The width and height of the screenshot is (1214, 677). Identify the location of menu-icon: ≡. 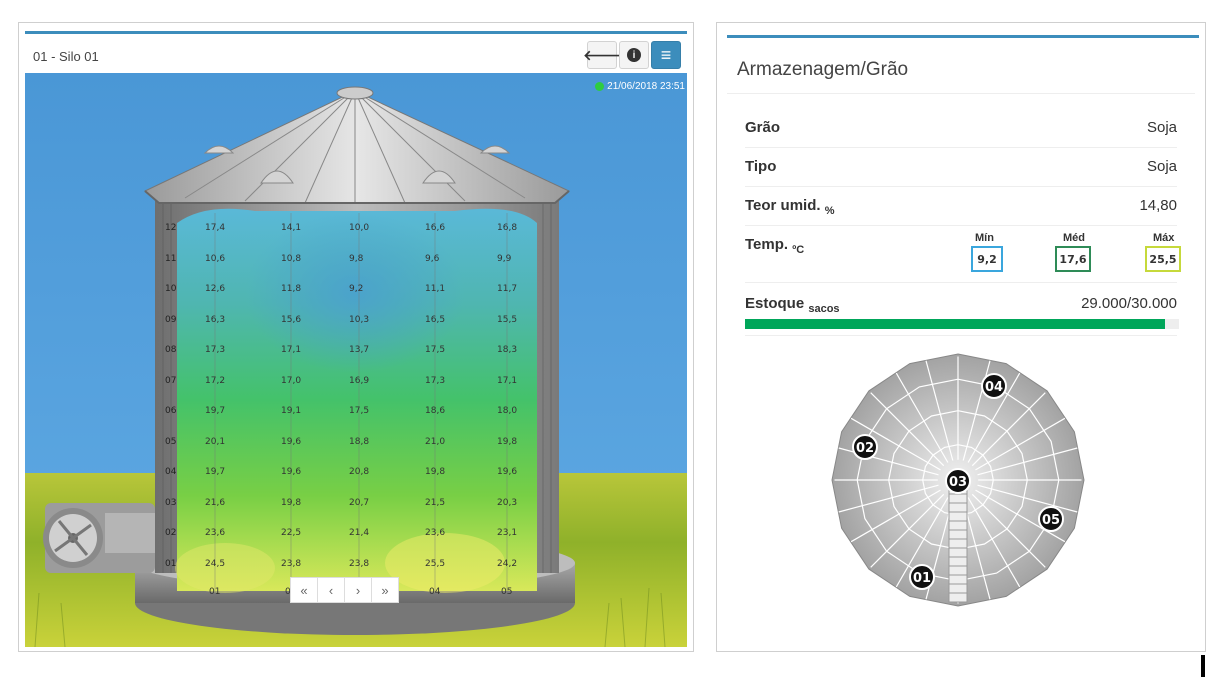
(666, 54).